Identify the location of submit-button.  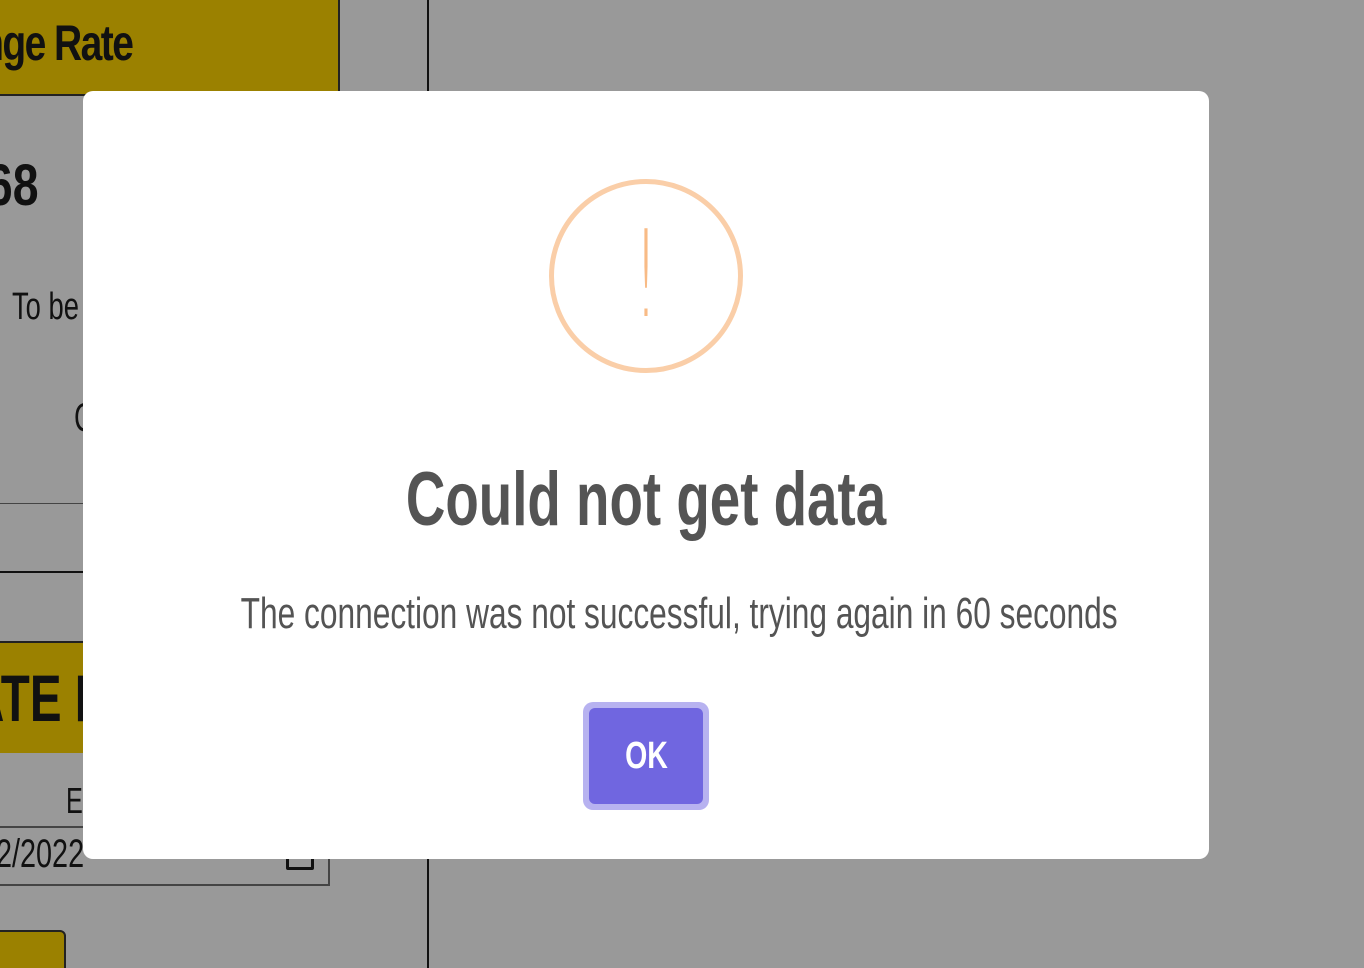
(33, 949).